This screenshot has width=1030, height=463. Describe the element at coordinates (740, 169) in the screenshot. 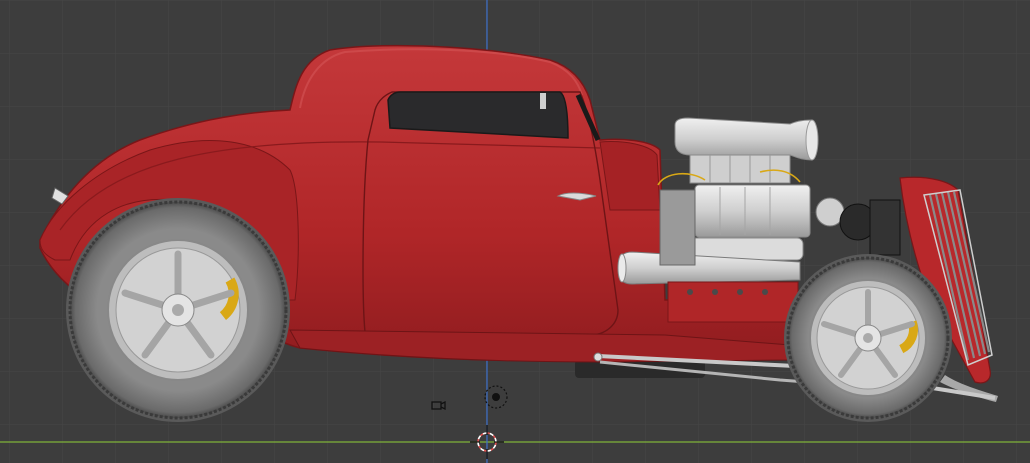

I see `injectors` at that location.